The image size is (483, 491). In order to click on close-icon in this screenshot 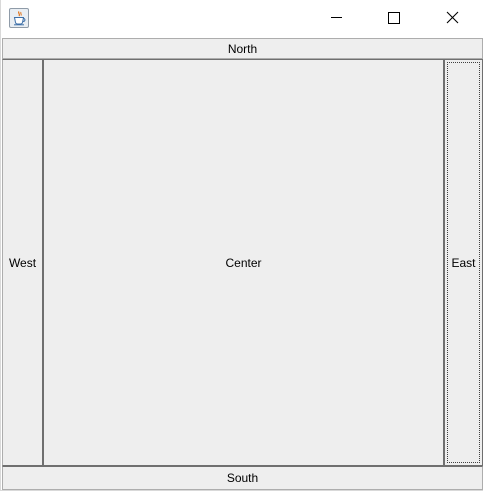, I will do `click(452, 17)`.